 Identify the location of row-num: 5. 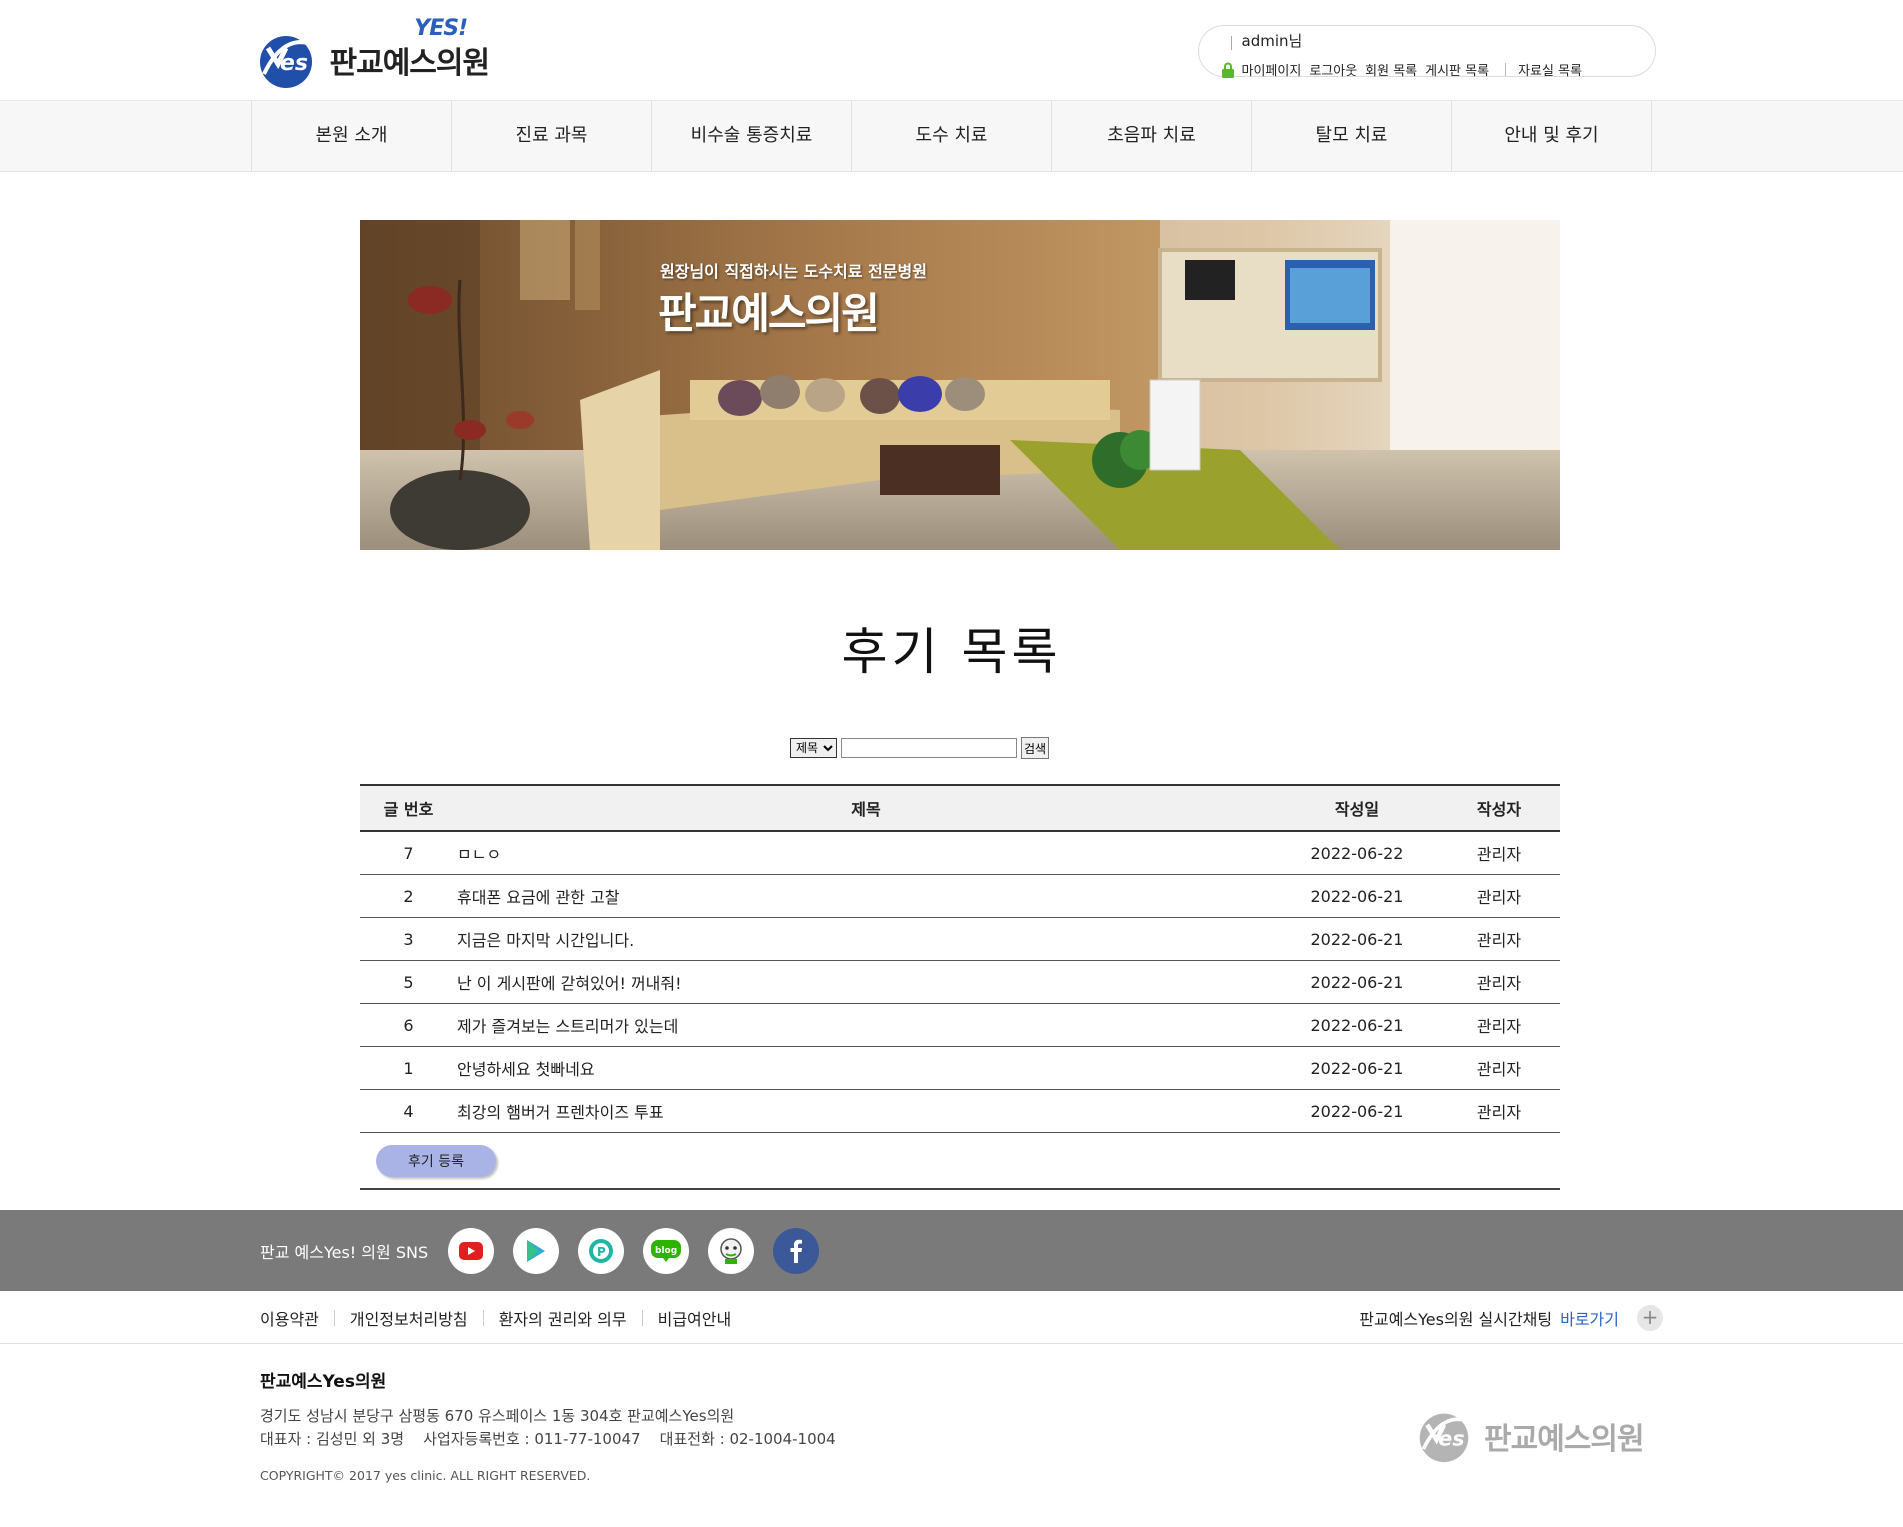
(408, 982).